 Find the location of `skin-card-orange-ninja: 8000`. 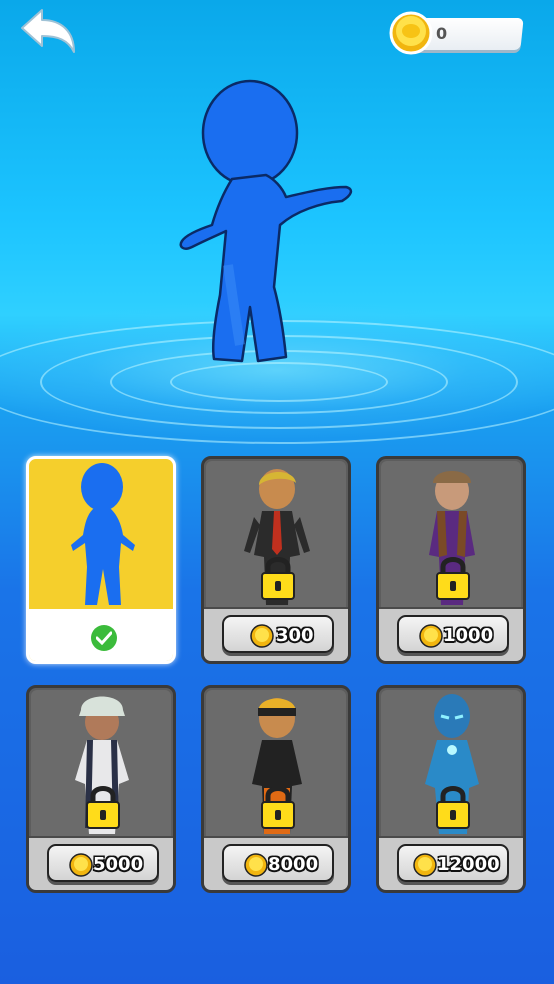

skin-card-orange-ninja: 8000 is located at coordinates (276, 789).